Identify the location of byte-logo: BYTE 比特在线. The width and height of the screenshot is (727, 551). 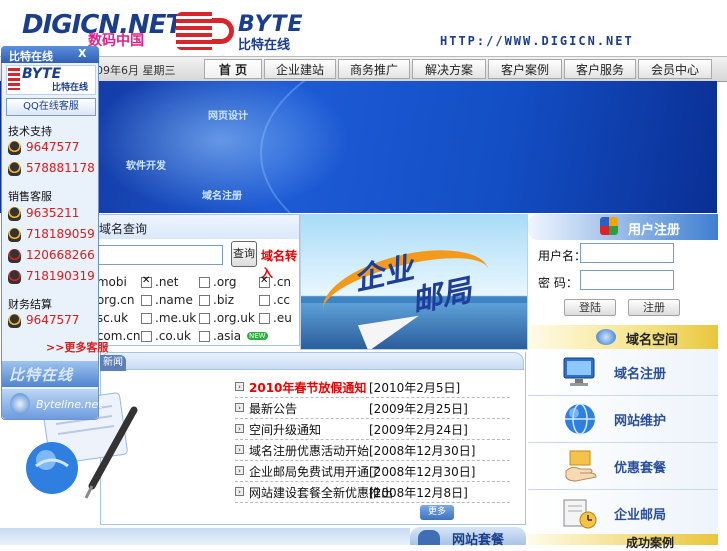
(243, 32).